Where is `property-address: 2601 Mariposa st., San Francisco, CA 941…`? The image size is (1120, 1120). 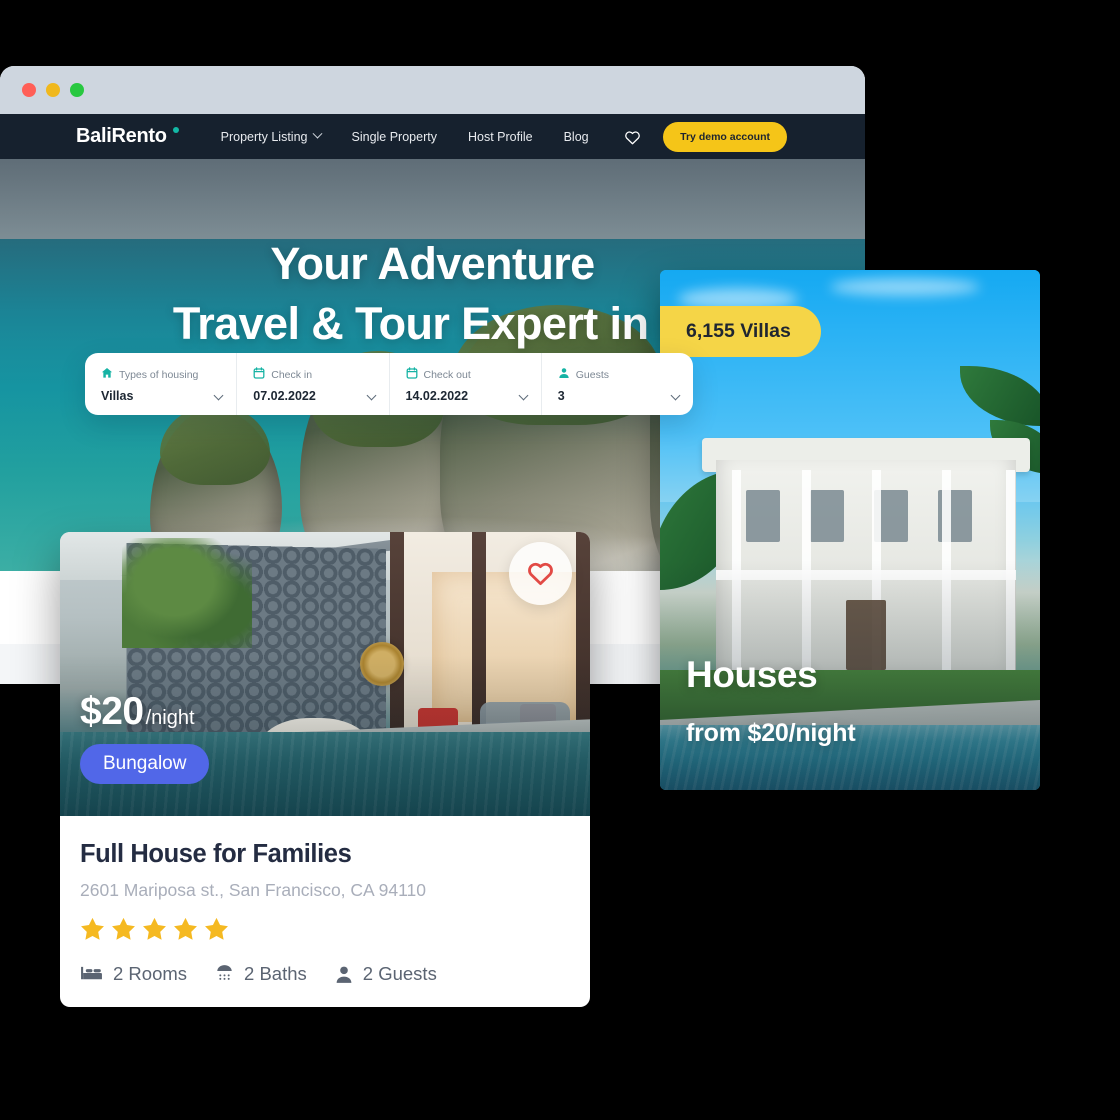 property-address: 2601 Mariposa st., San Francisco, CA 941… is located at coordinates (253, 890).